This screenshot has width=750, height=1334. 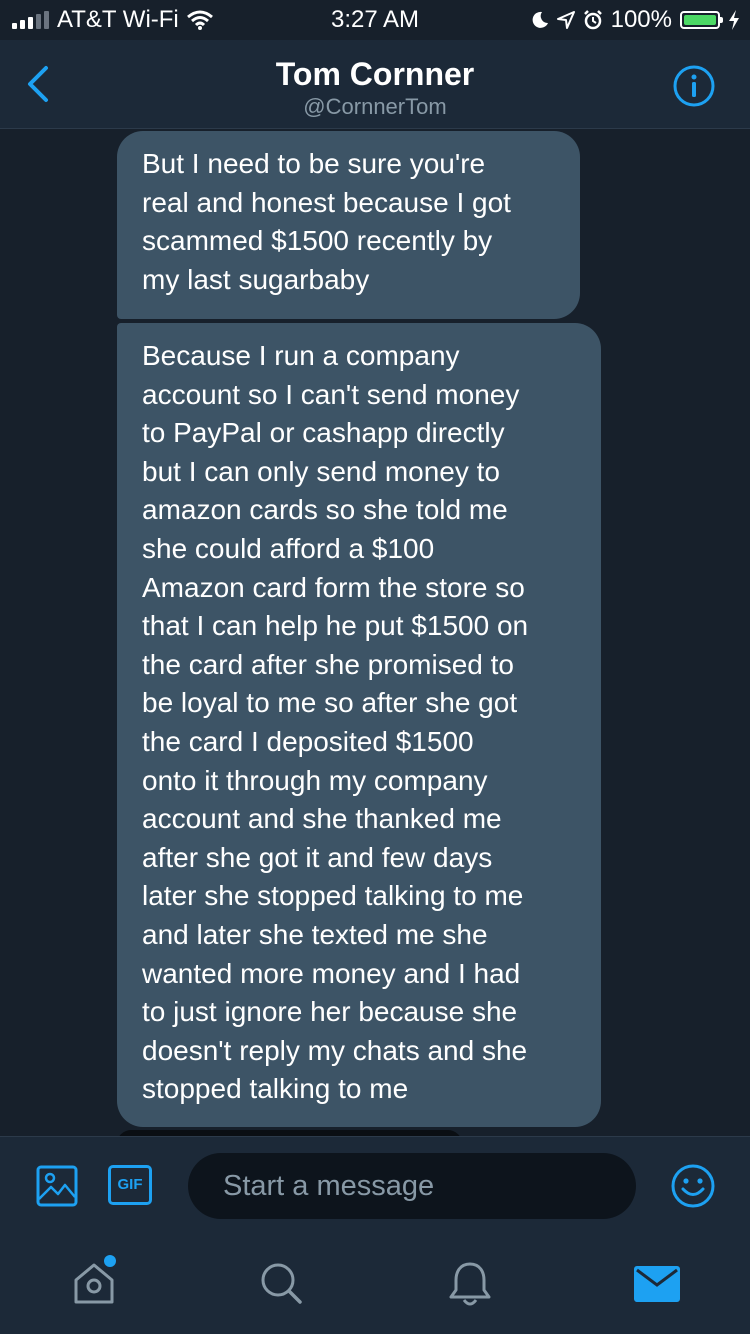 What do you see at coordinates (641, 19) in the screenshot?
I see `battery-percent: 100%` at bounding box center [641, 19].